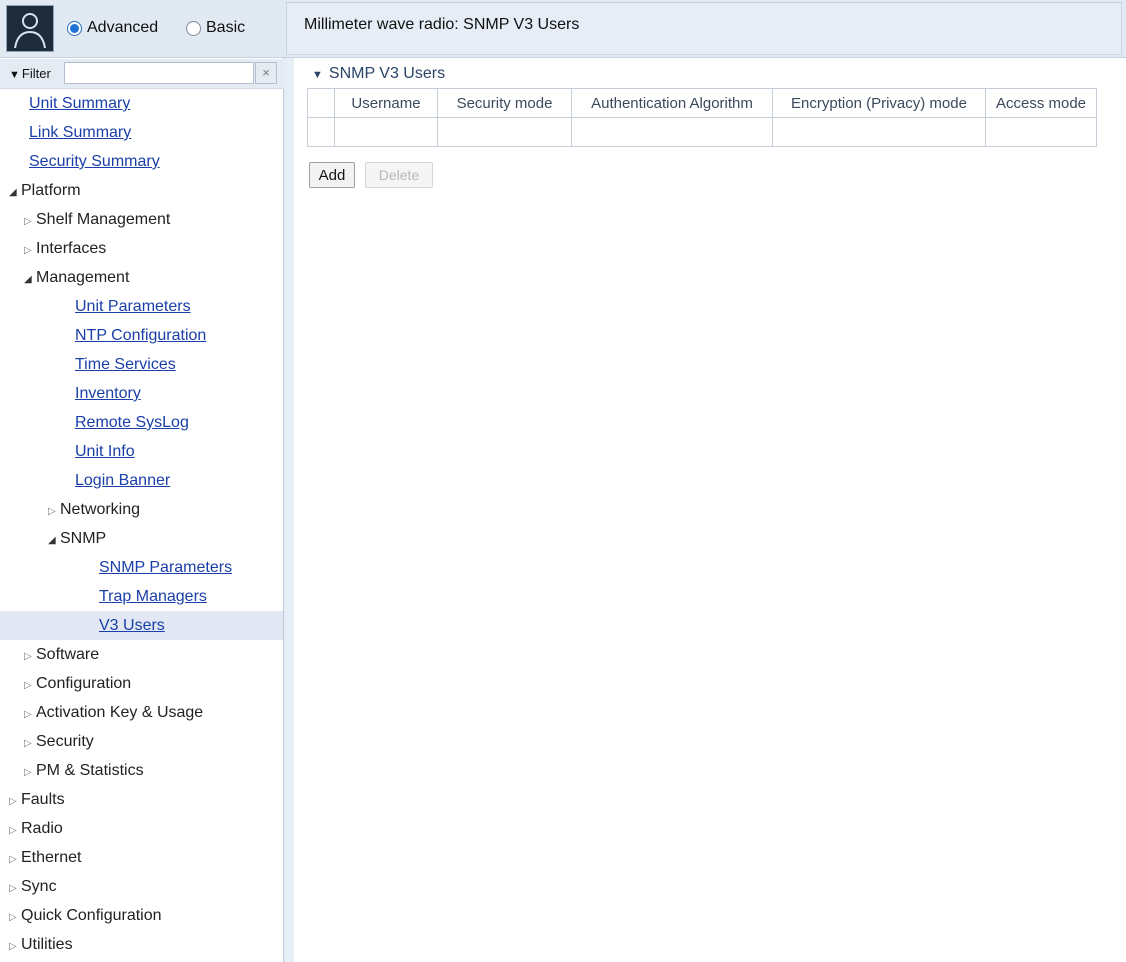 Image resolution: width=1126 pixels, height=962 pixels. I want to click on sidebar-item-faults: ▷ Faults, so click(141, 799).